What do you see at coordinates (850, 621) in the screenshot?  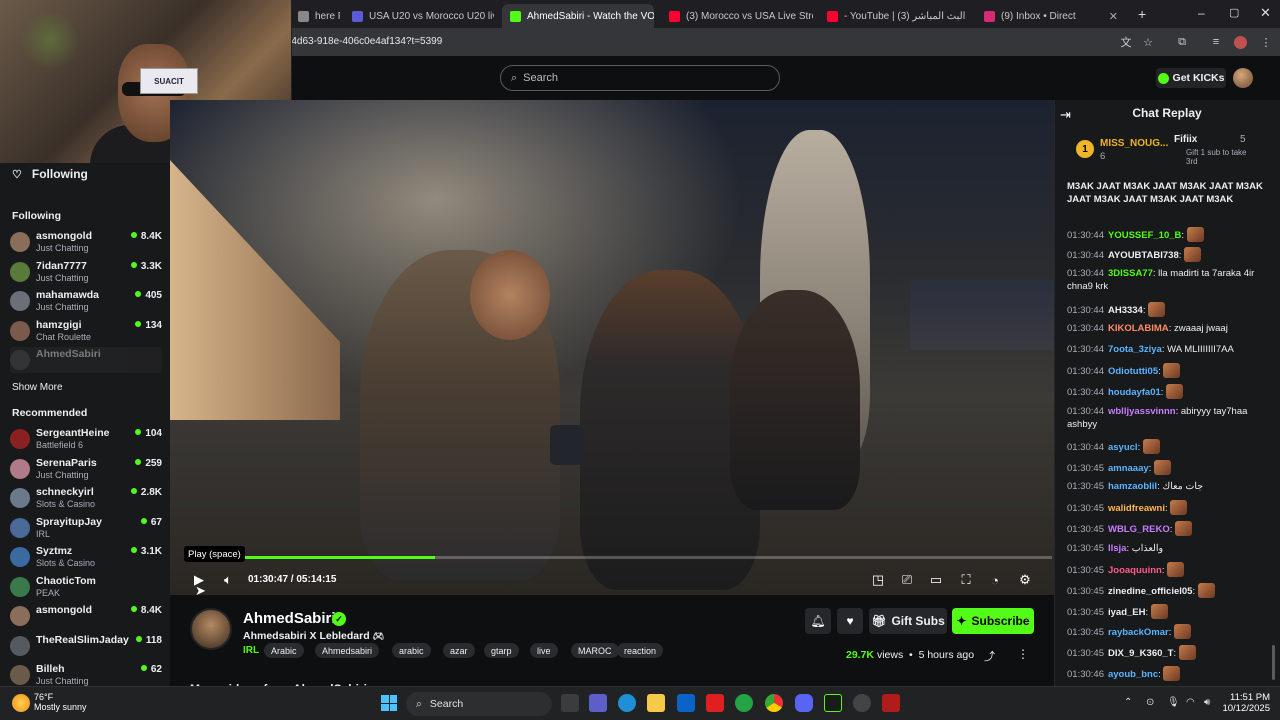 I see `follow-heart-icon: ♥` at bounding box center [850, 621].